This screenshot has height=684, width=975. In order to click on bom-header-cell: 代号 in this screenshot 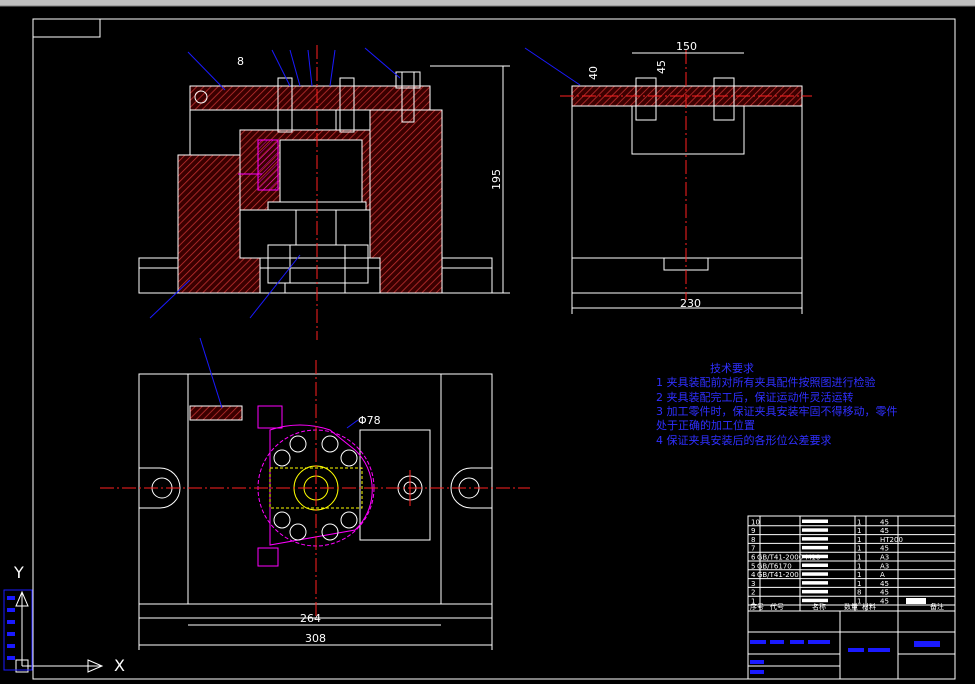, I will do `click(777, 606)`.